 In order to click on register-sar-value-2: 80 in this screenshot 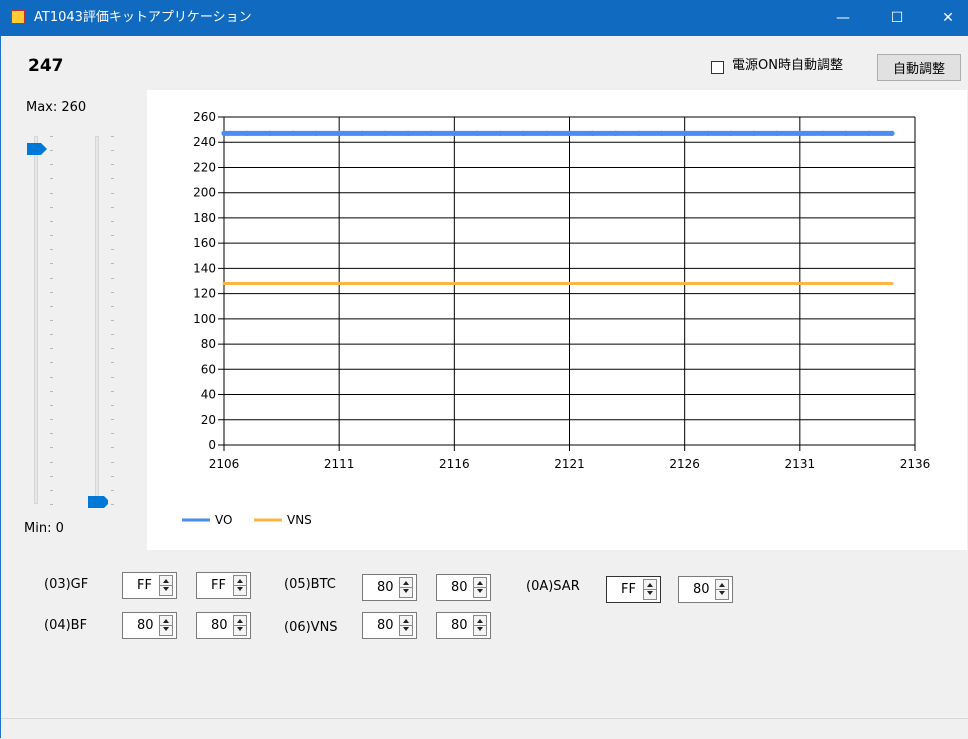, I will do `click(705, 589)`.